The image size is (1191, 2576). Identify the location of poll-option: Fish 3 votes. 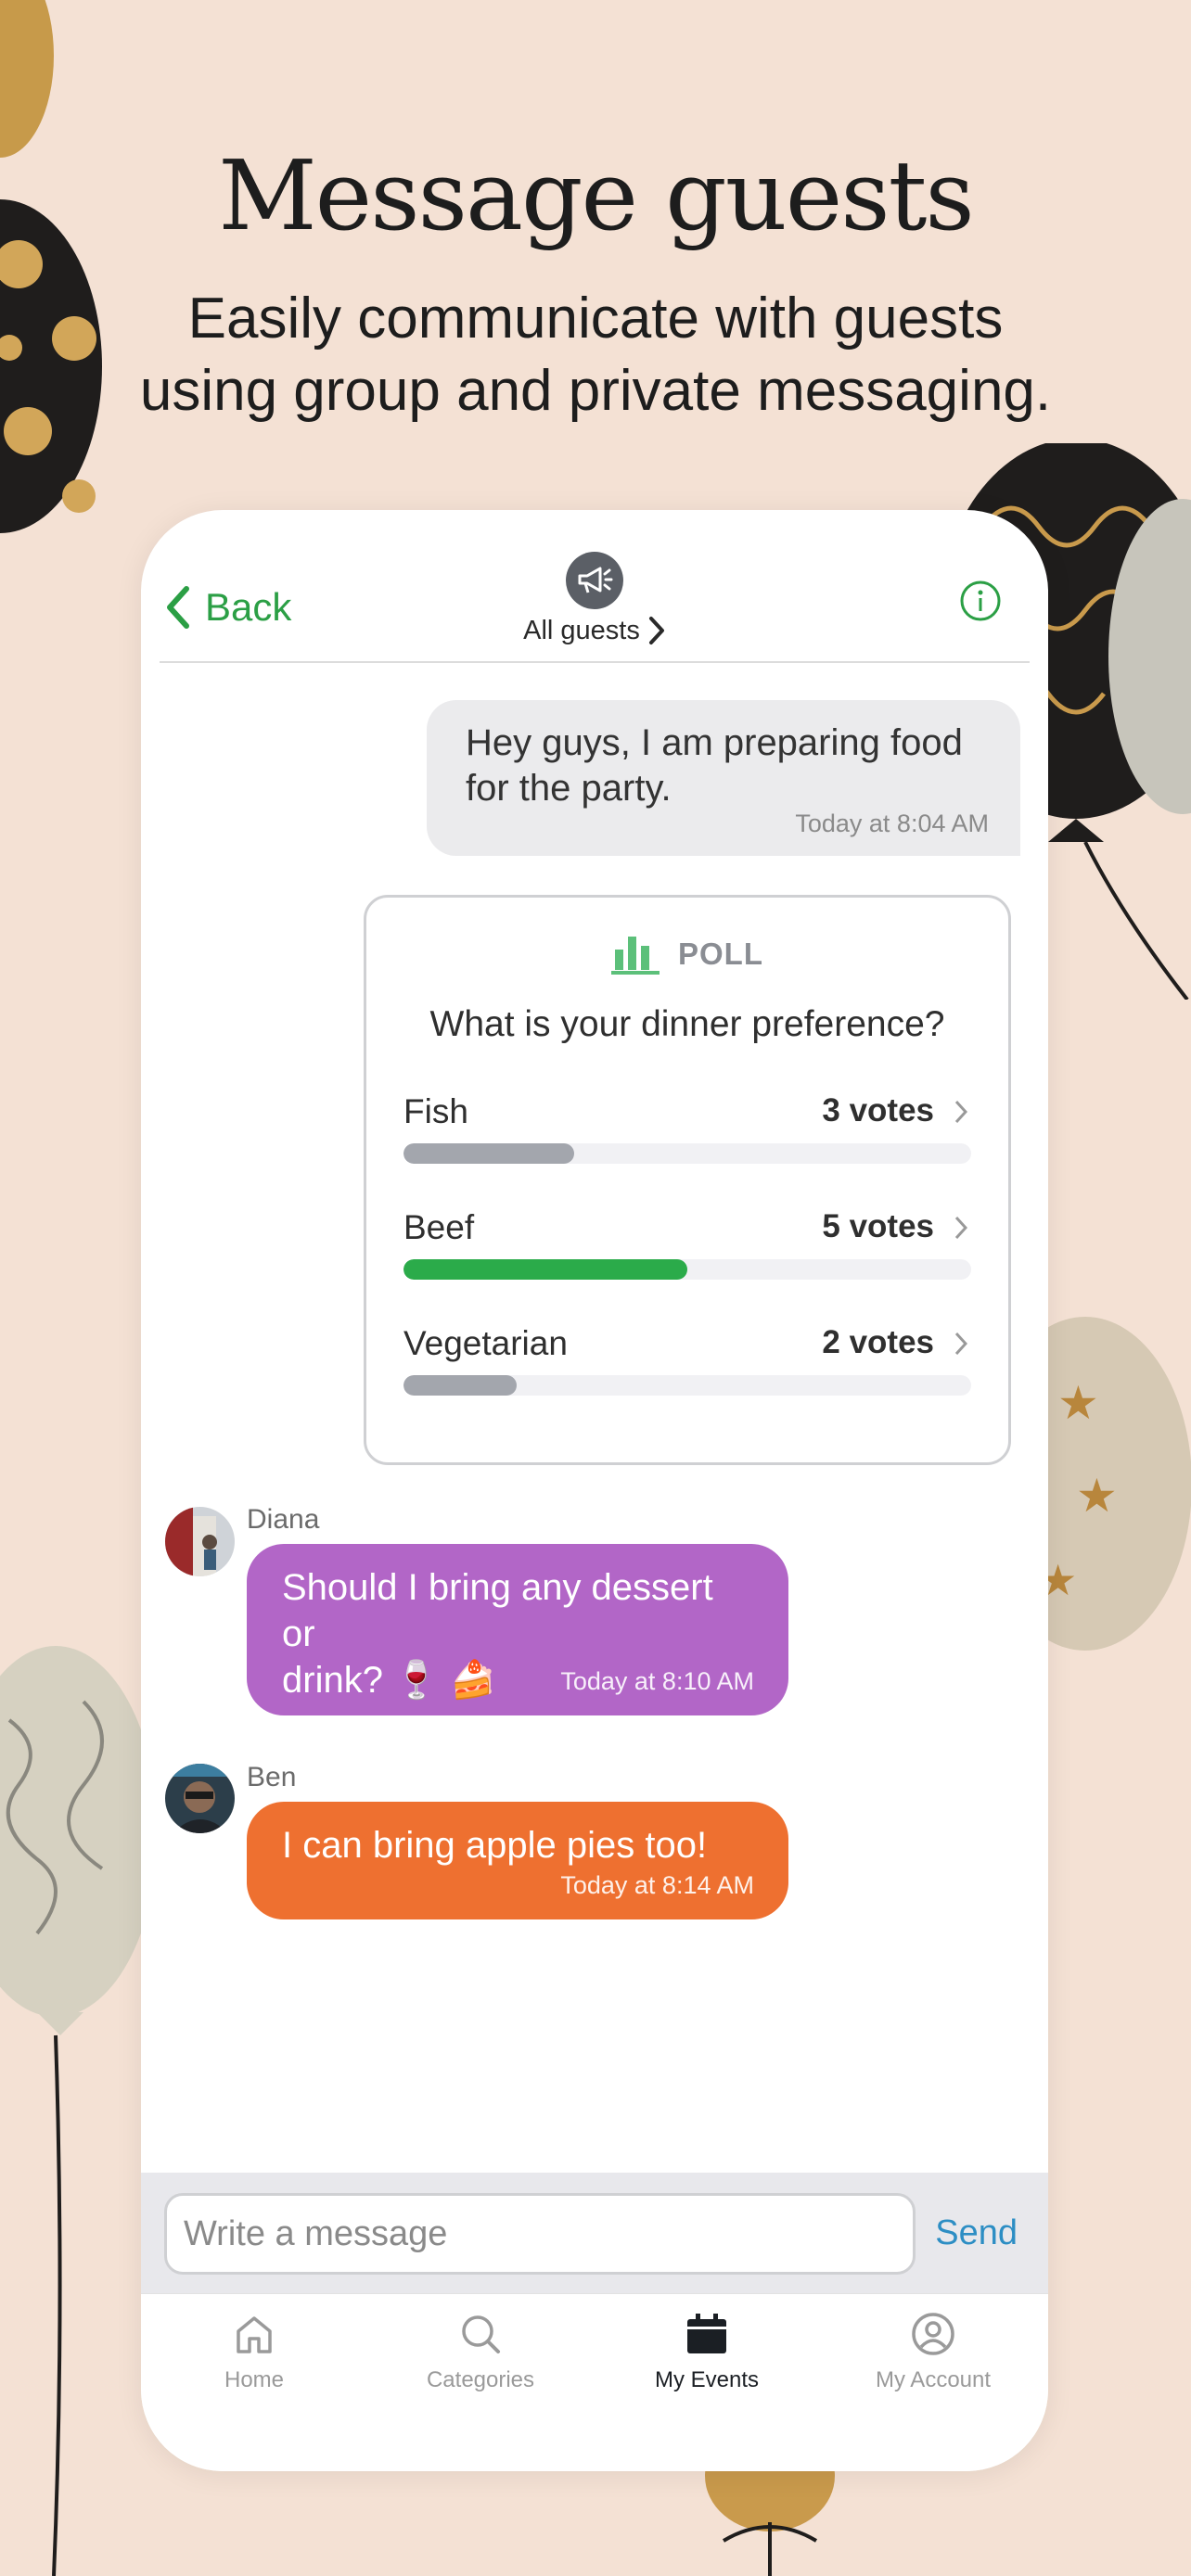
(687, 1134).